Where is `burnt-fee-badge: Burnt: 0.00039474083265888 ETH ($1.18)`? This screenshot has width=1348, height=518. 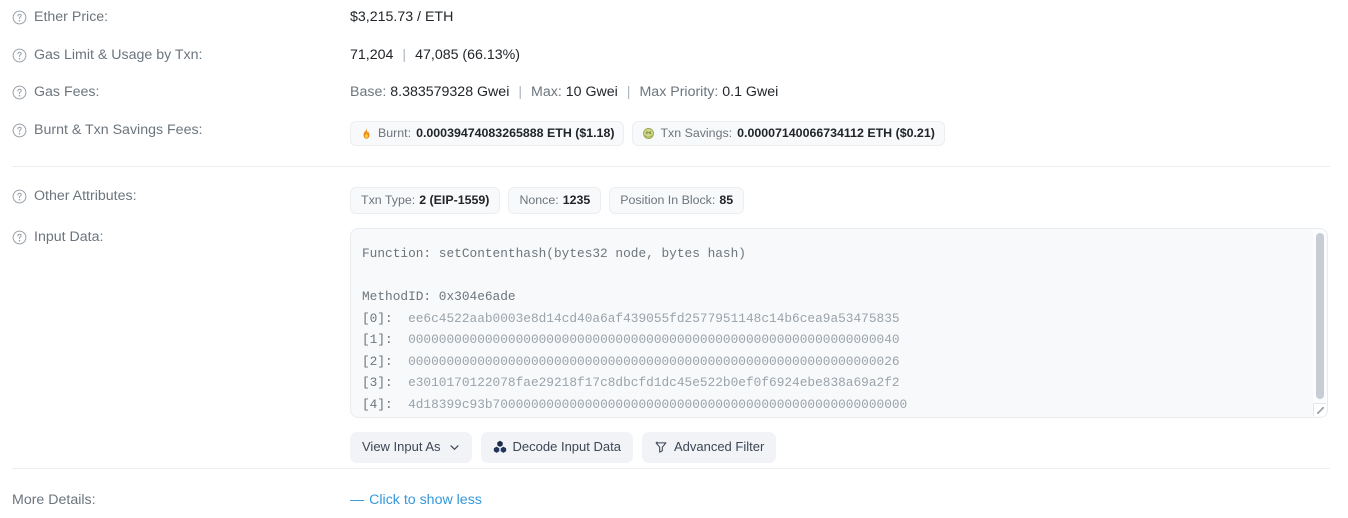
burnt-fee-badge: Burnt: 0.00039474083265888 ETH ($1.18) is located at coordinates (487, 133).